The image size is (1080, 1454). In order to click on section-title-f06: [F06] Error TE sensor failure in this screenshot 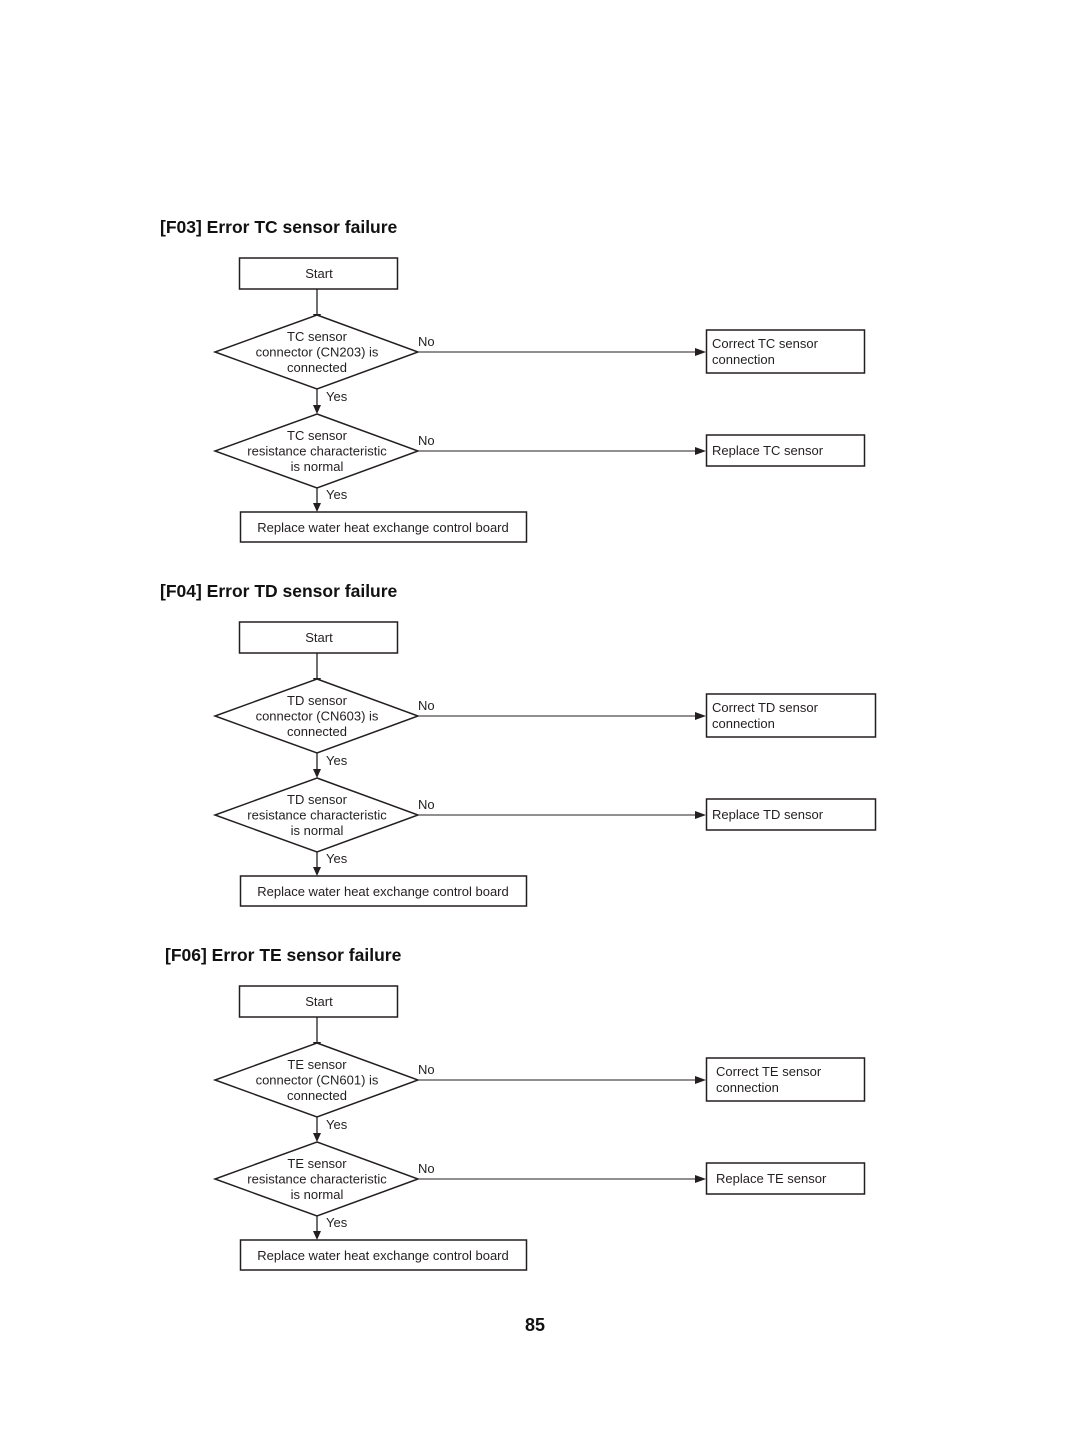, I will do `click(283, 955)`.